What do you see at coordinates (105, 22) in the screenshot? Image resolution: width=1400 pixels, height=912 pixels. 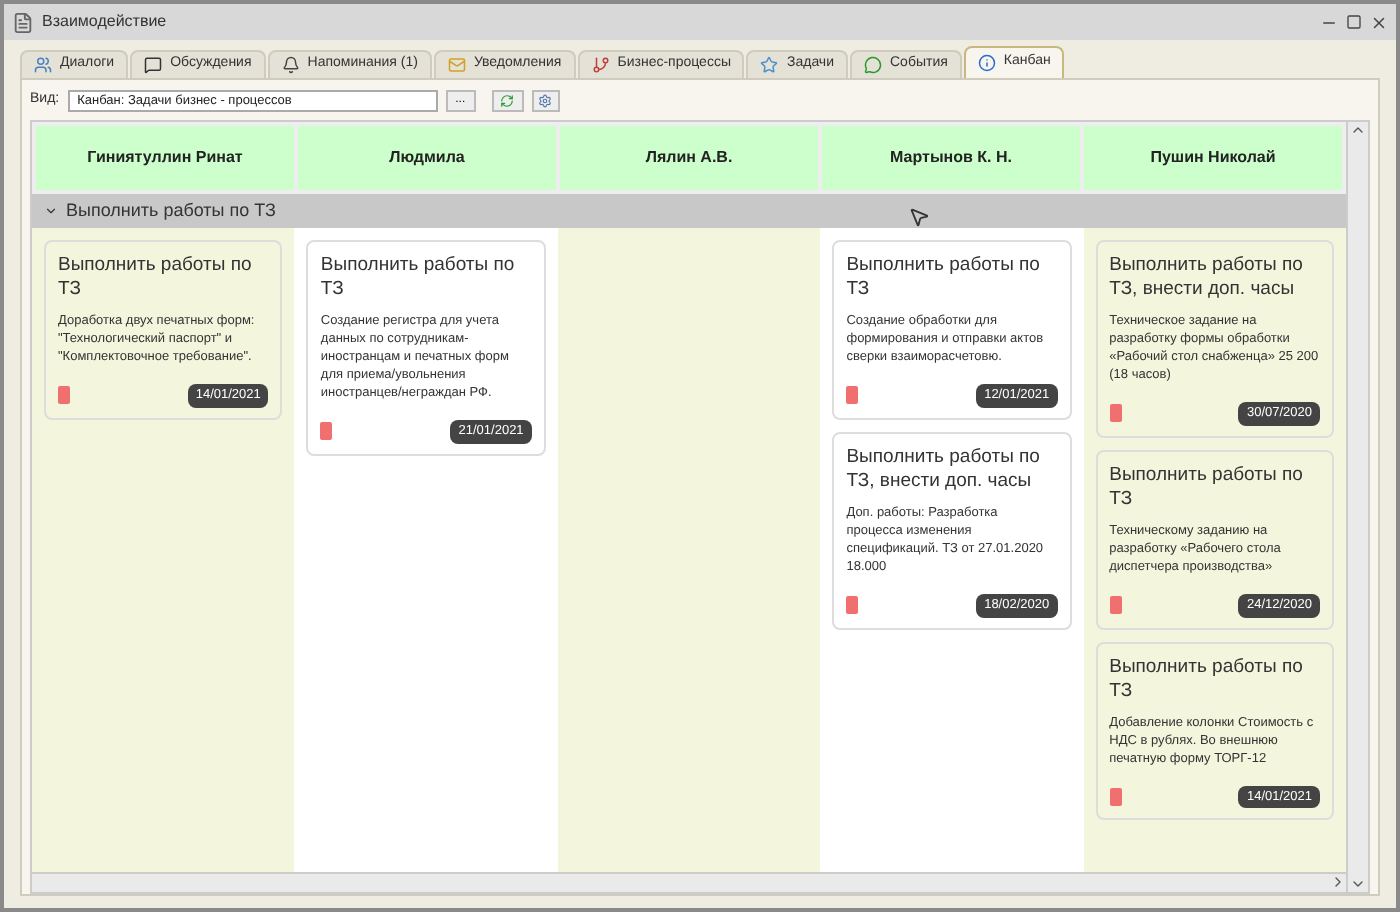 I see `window-title: Взаимодействие` at bounding box center [105, 22].